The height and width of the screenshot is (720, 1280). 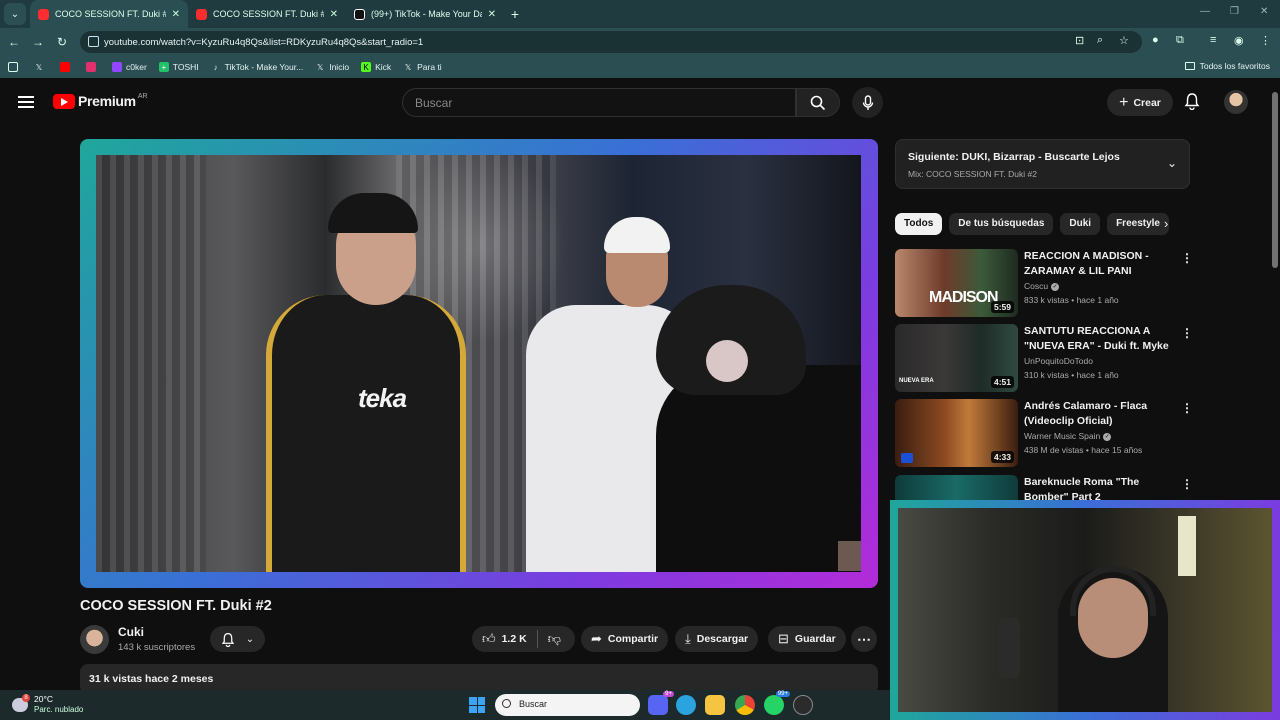 What do you see at coordinates (686, 705) in the screenshot?
I see `telegram-icon` at bounding box center [686, 705].